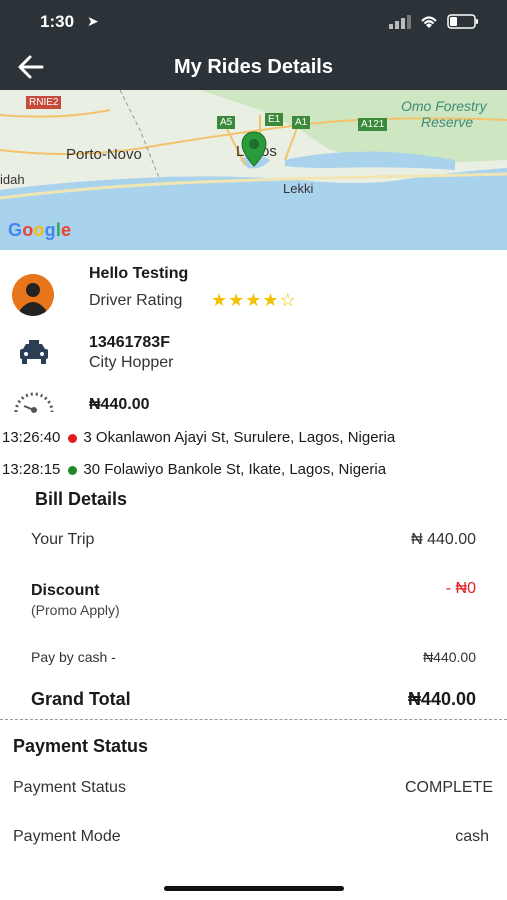 The image size is (507, 900). Describe the element at coordinates (444, 106) in the screenshot. I see `map-label-omo: Omo Forestry` at that location.